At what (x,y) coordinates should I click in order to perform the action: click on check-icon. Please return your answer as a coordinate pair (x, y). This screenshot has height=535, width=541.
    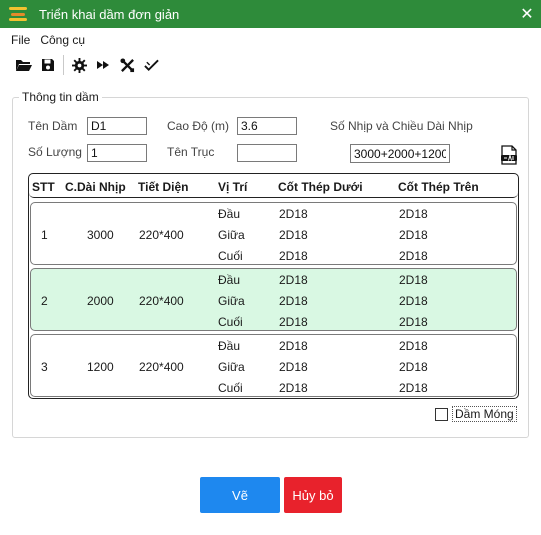
    Looking at the image, I should click on (151, 65).